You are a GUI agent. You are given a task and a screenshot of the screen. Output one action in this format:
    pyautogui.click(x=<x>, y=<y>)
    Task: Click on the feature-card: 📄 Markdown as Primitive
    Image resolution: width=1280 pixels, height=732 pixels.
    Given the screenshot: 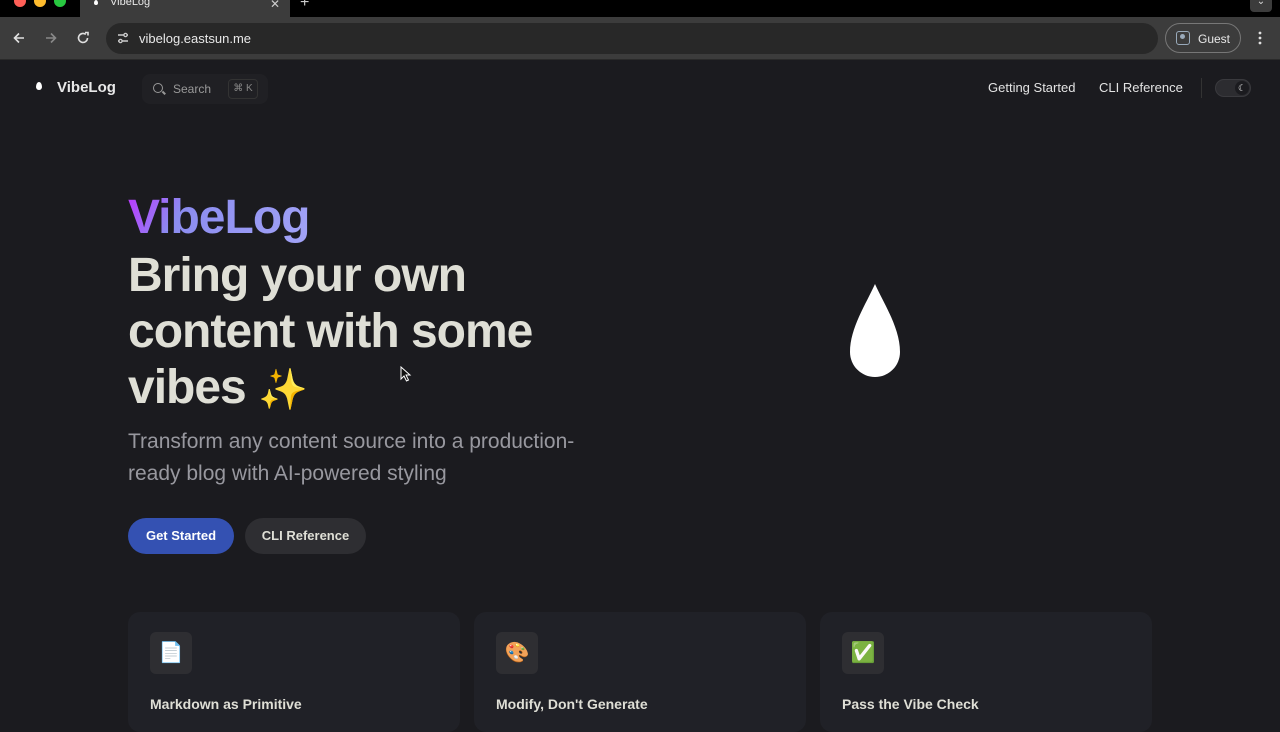 What is the action you would take?
    pyautogui.click(x=294, y=672)
    